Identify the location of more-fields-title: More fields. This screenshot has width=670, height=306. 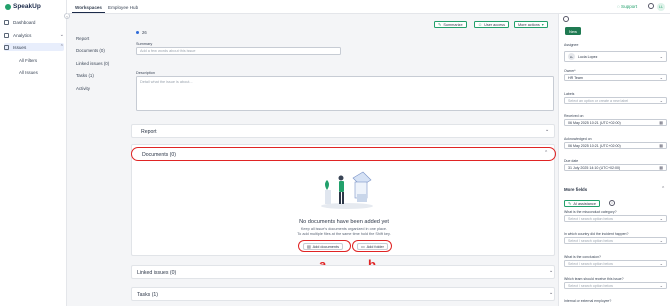
(576, 189).